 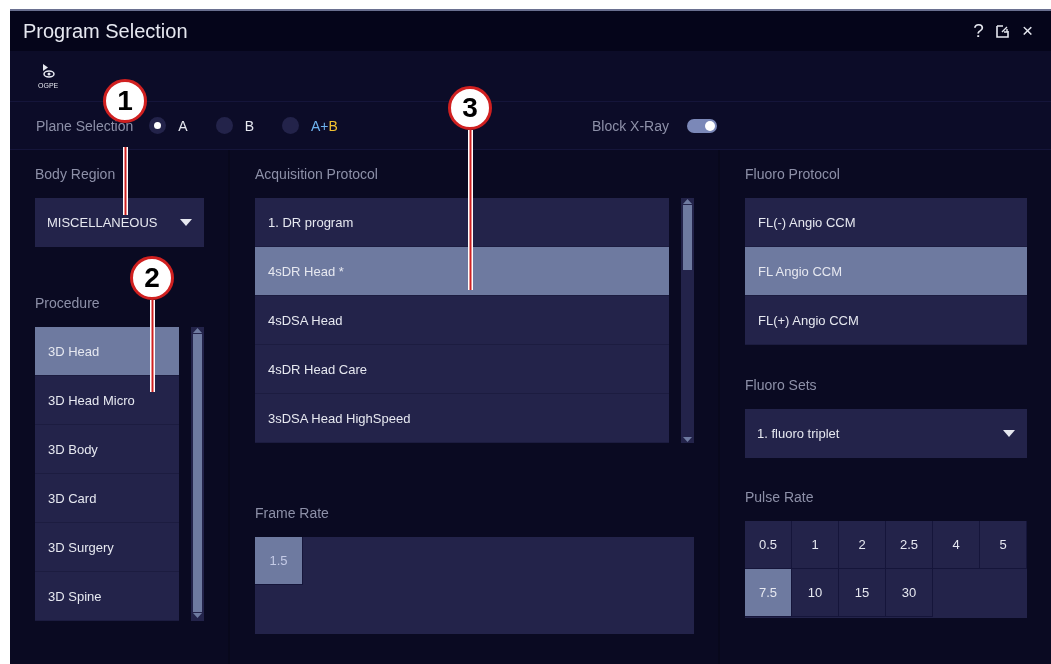 I want to click on list-item: 4sDR Head Care, so click(x=462, y=369).